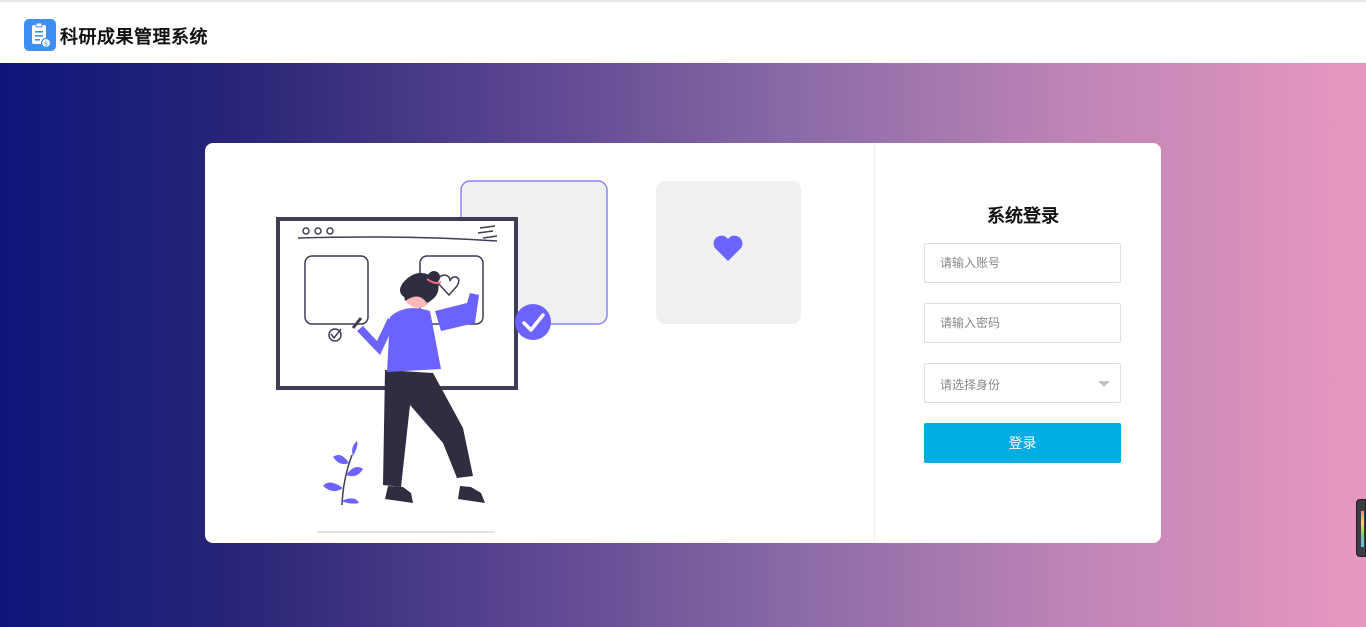  What do you see at coordinates (1022, 263) in the screenshot?
I see `account-input` at bounding box center [1022, 263].